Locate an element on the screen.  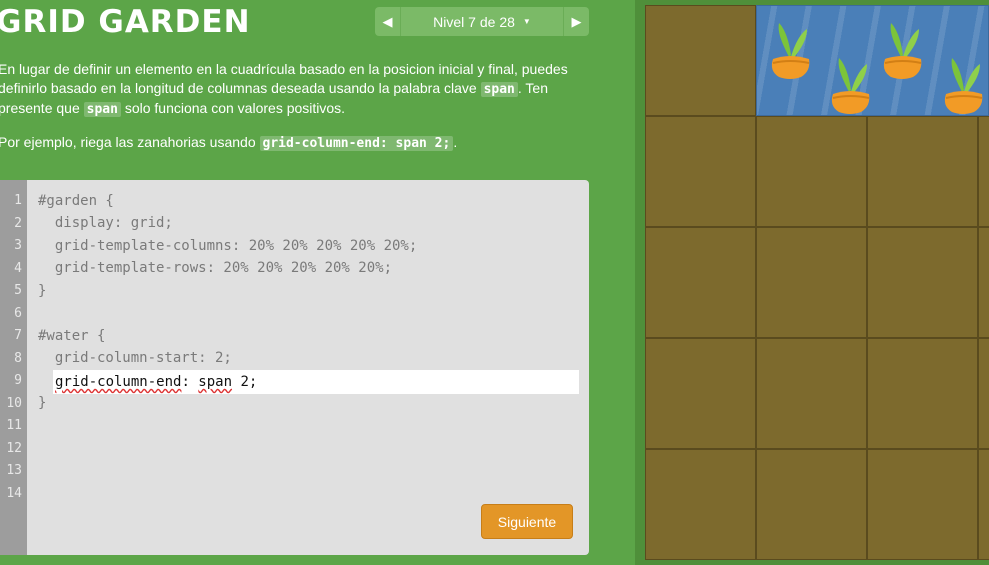
code-line: grid-template-rows: 20% 20% 20% 20% 20%; is located at coordinates (215, 268).